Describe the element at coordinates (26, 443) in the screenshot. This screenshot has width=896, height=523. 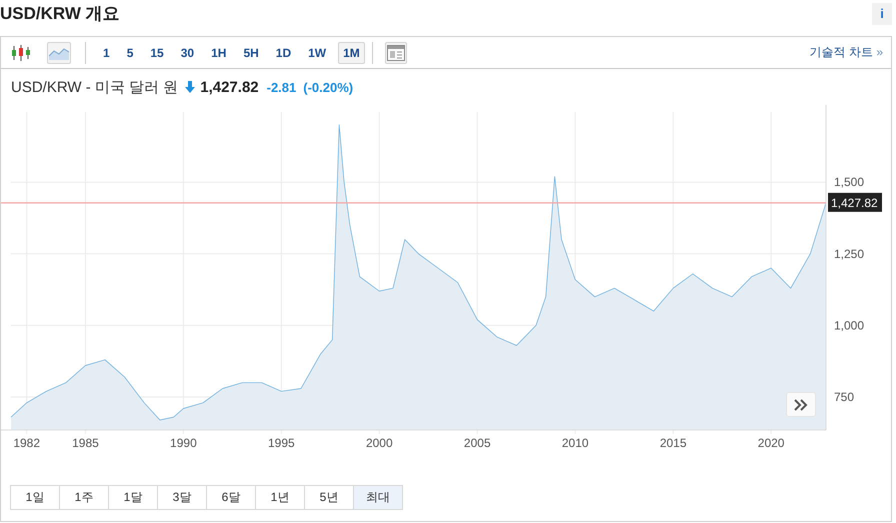
I see `x-axis-label: 1982` at that location.